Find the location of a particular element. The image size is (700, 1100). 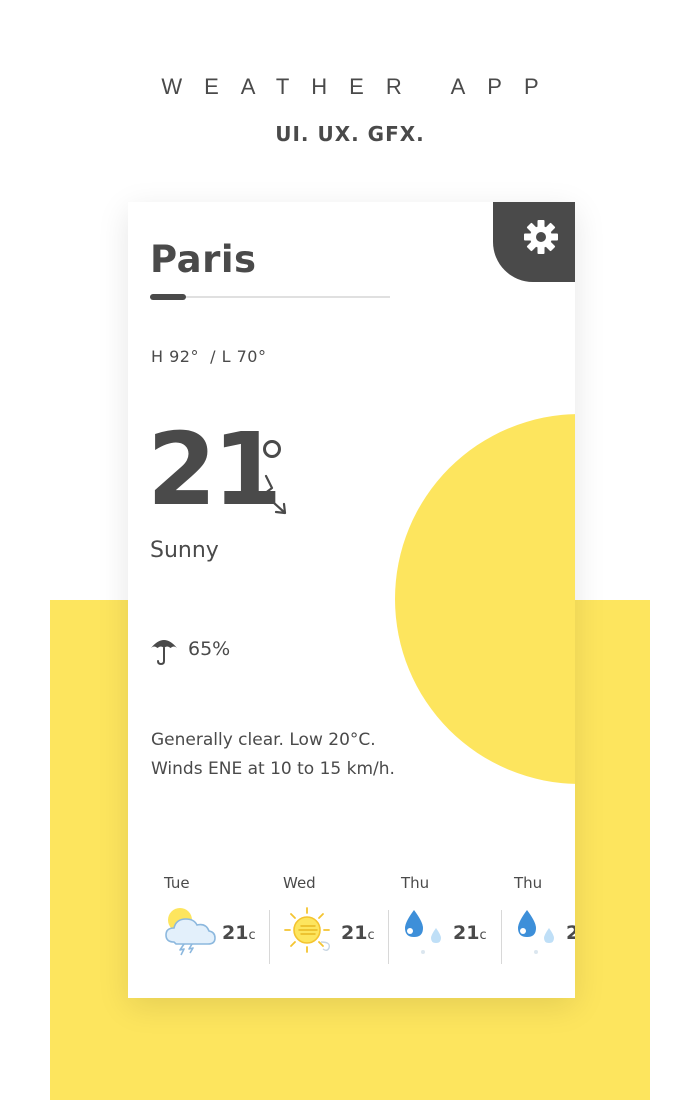

forecast-day-label: Wed is located at coordinates (299, 883).